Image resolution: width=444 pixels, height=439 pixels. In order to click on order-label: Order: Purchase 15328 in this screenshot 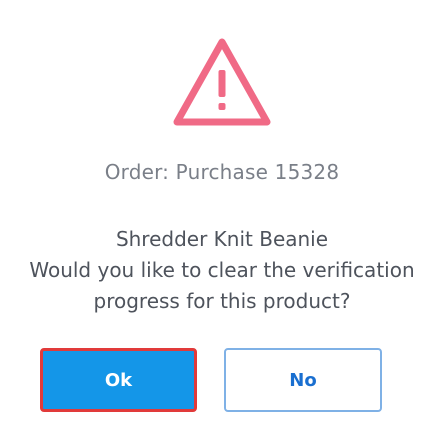, I will do `click(222, 172)`.